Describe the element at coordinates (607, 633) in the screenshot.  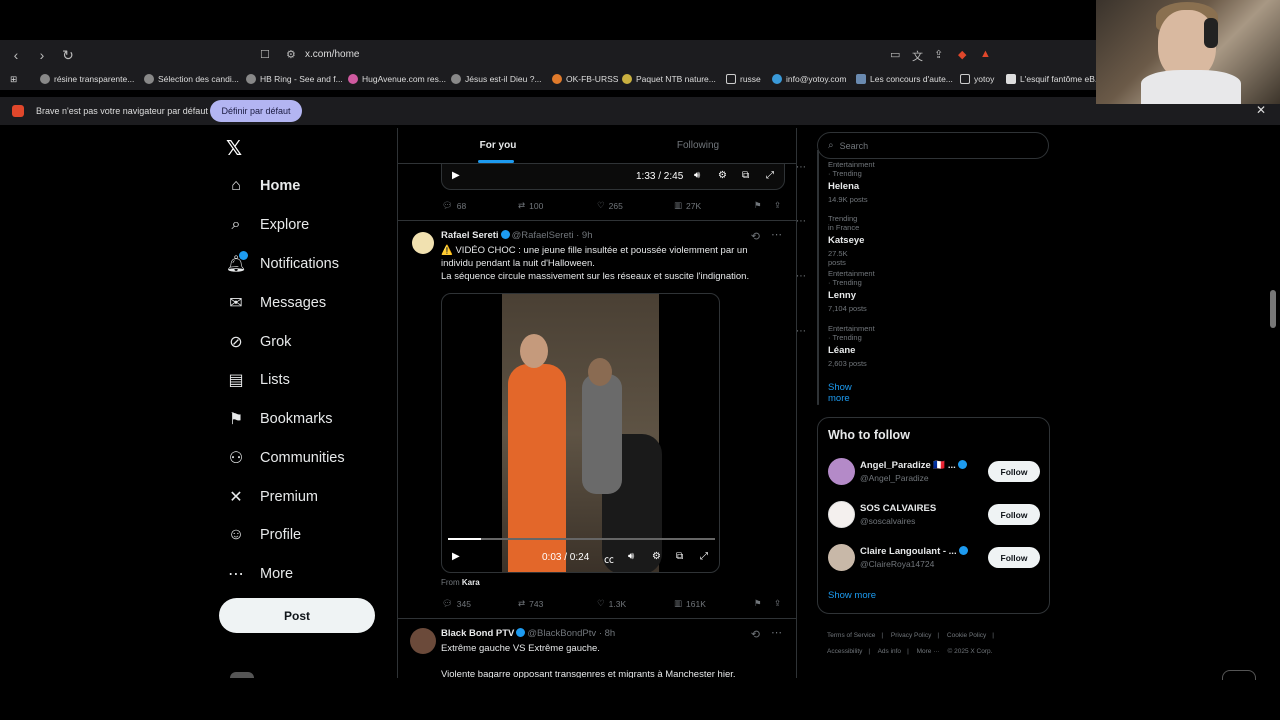
I see `tweet-time: · 8h` at that location.